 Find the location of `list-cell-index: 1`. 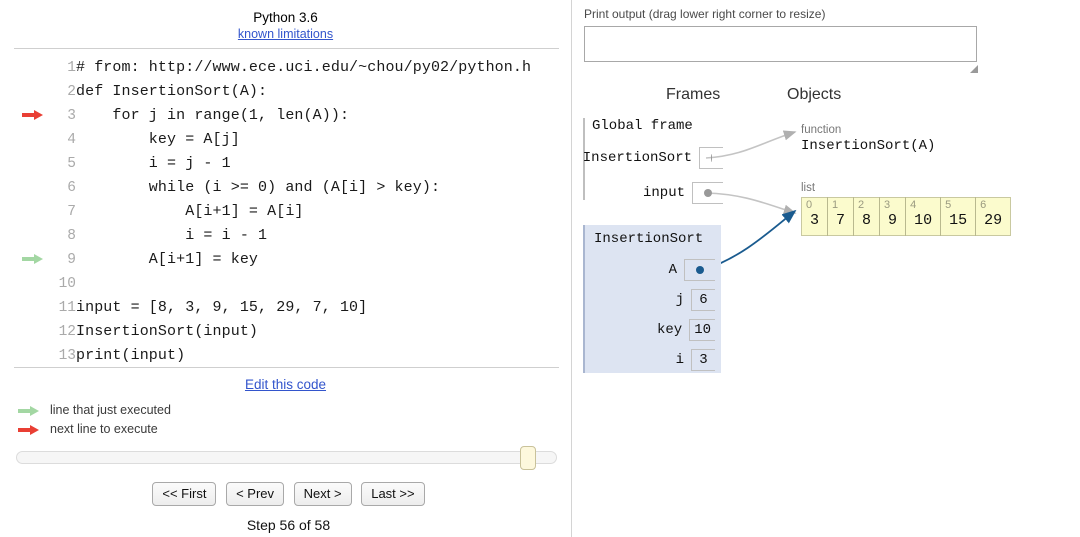

list-cell-index: 1 is located at coordinates (835, 205).